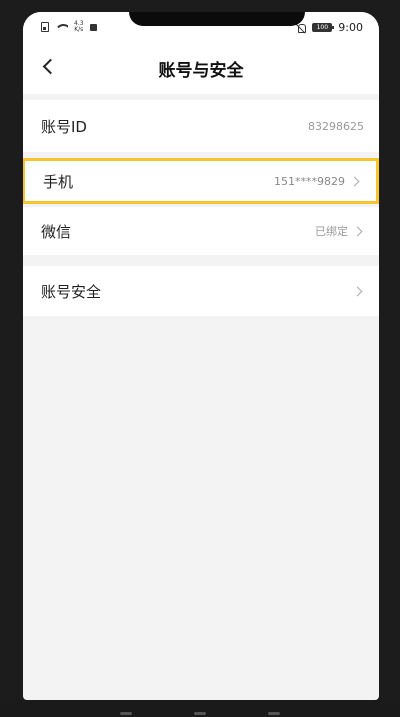 This screenshot has width=400, height=717. I want to click on phone-value: 151****9829, so click(309, 181).